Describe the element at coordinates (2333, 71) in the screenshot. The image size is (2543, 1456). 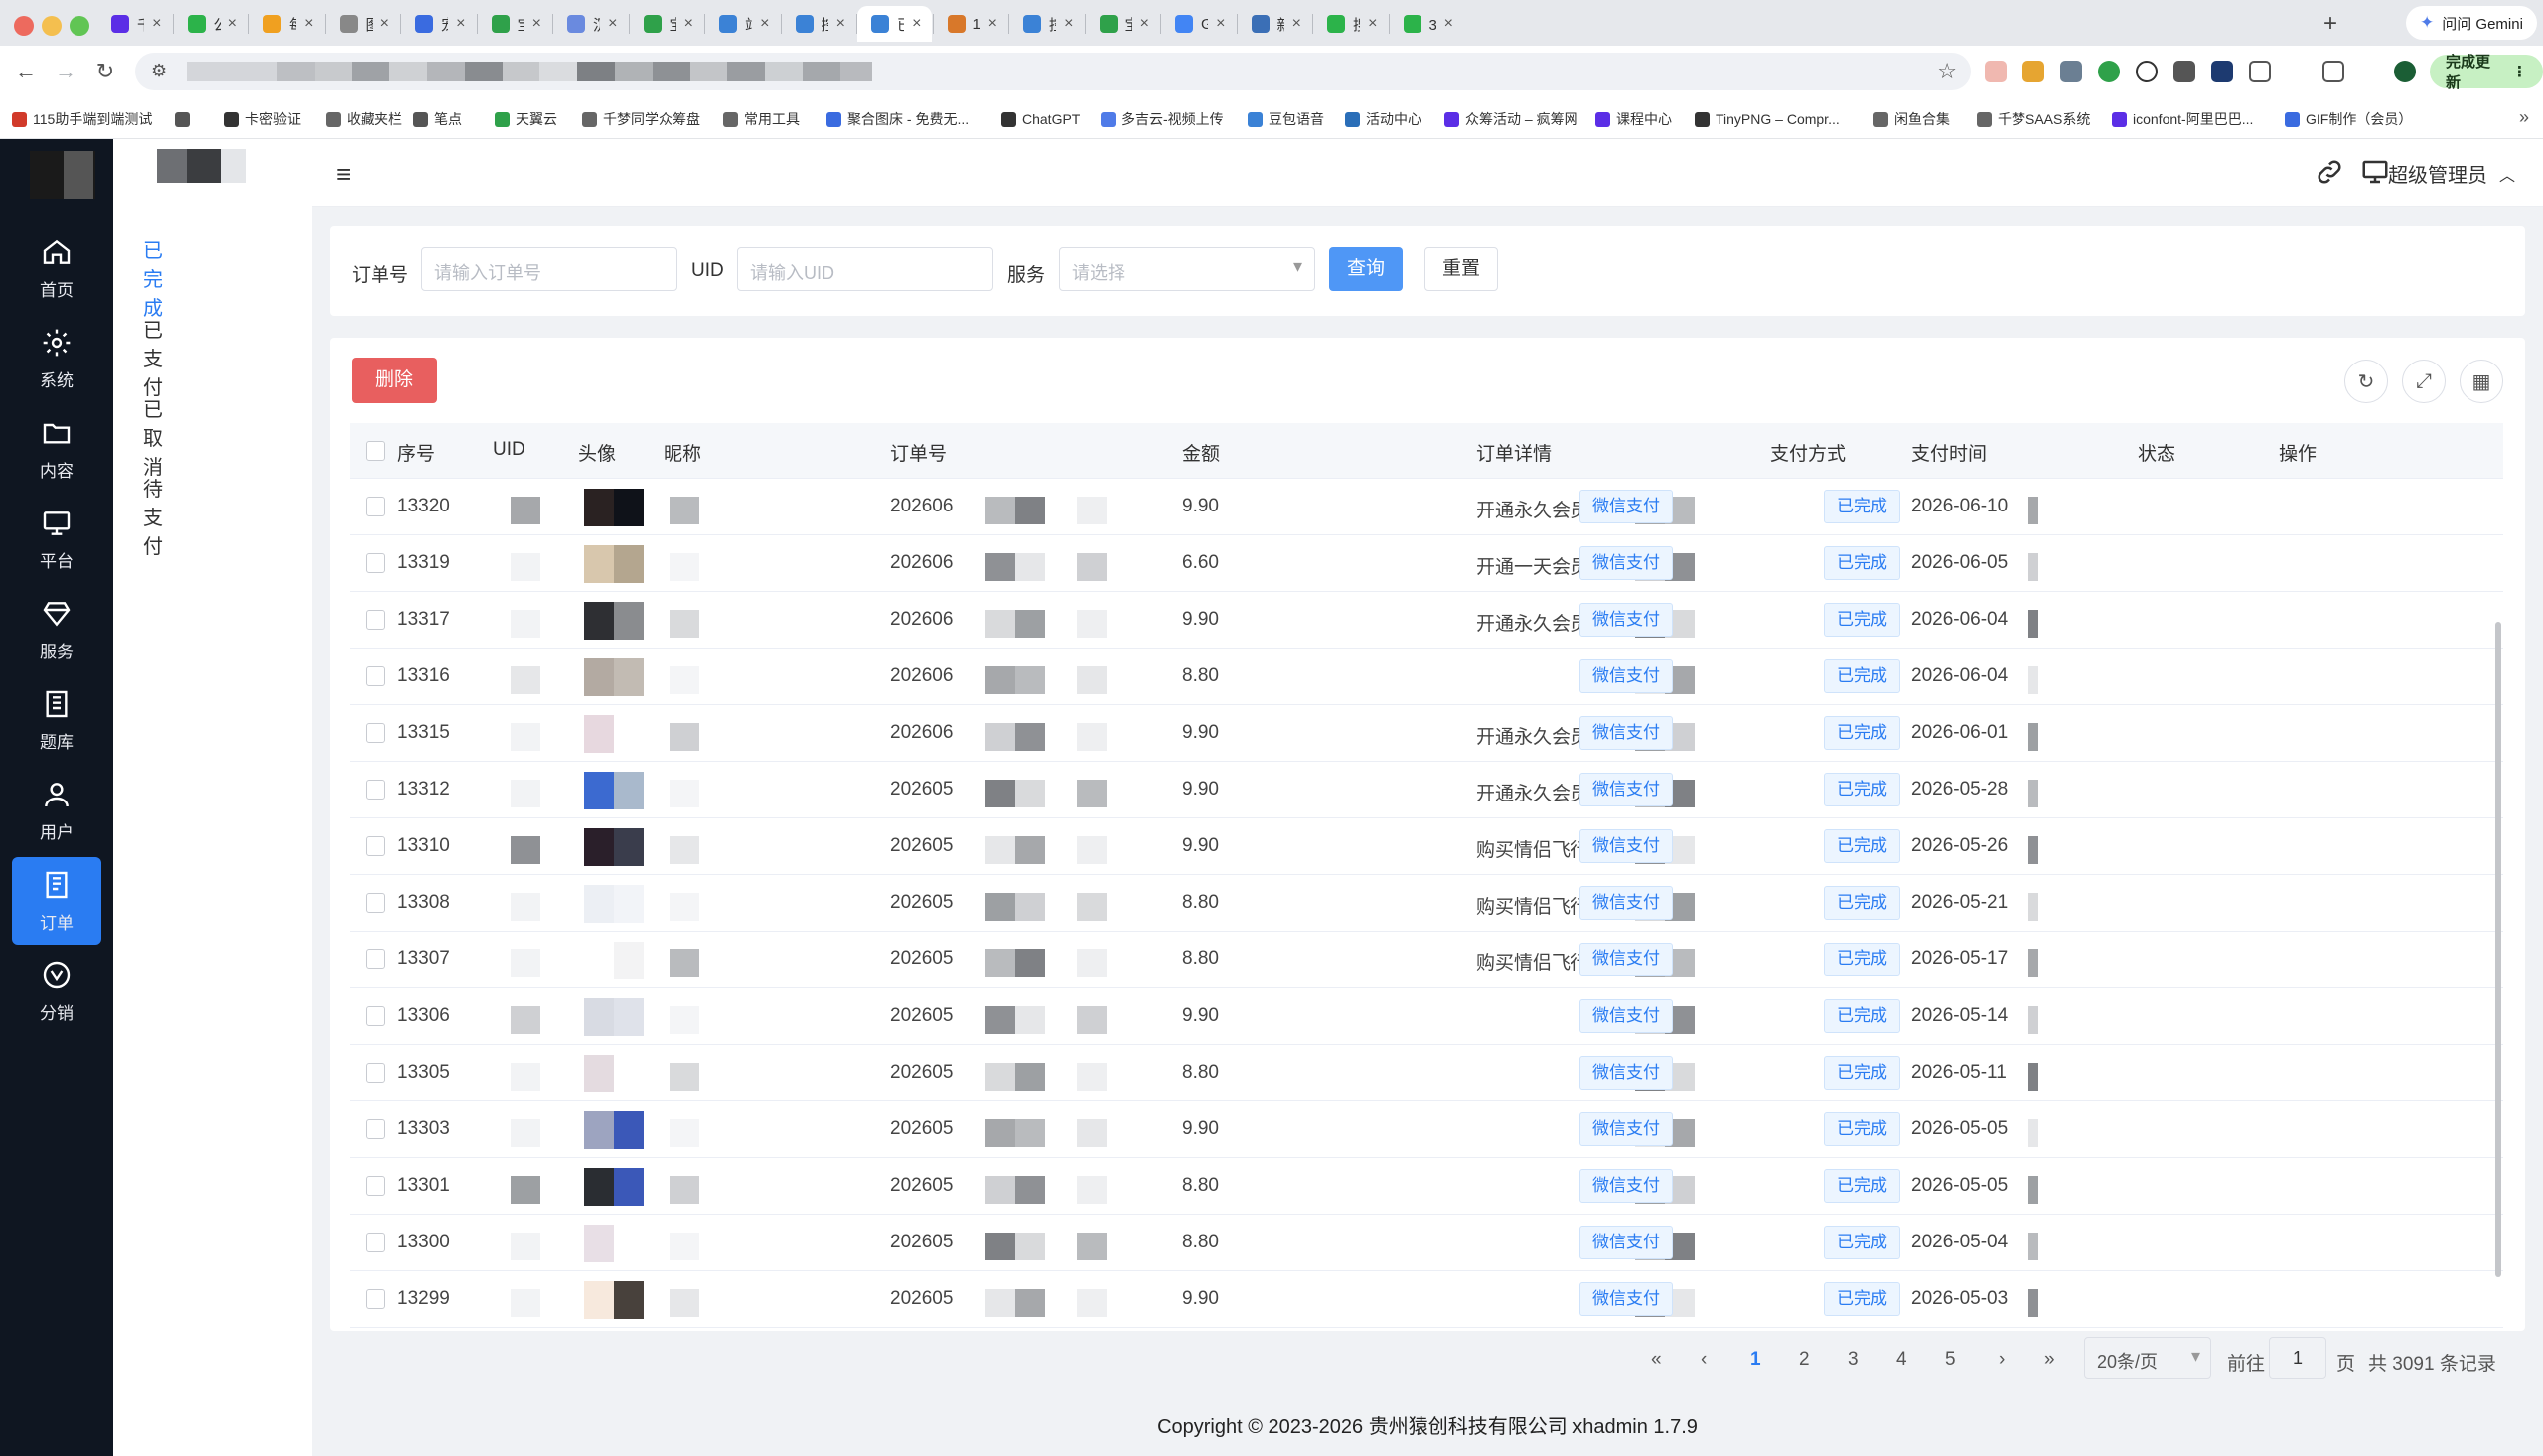
I see `sidebar-icon` at that location.